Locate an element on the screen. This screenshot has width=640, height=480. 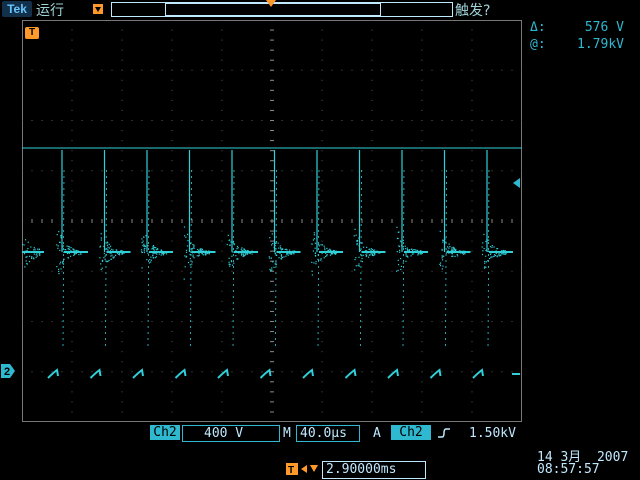
at-value: 1.79kV is located at coordinates (600, 44).